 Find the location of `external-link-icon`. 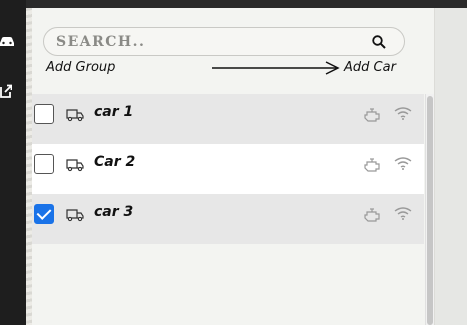

external-link-icon is located at coordinates (7, 92).